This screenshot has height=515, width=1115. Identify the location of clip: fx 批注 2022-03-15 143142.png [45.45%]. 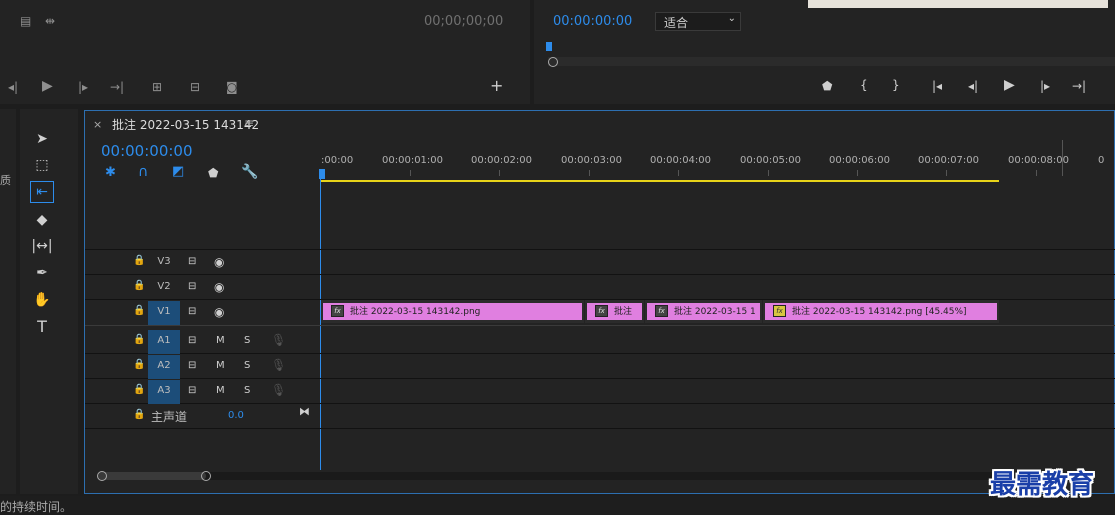
(881, 311).